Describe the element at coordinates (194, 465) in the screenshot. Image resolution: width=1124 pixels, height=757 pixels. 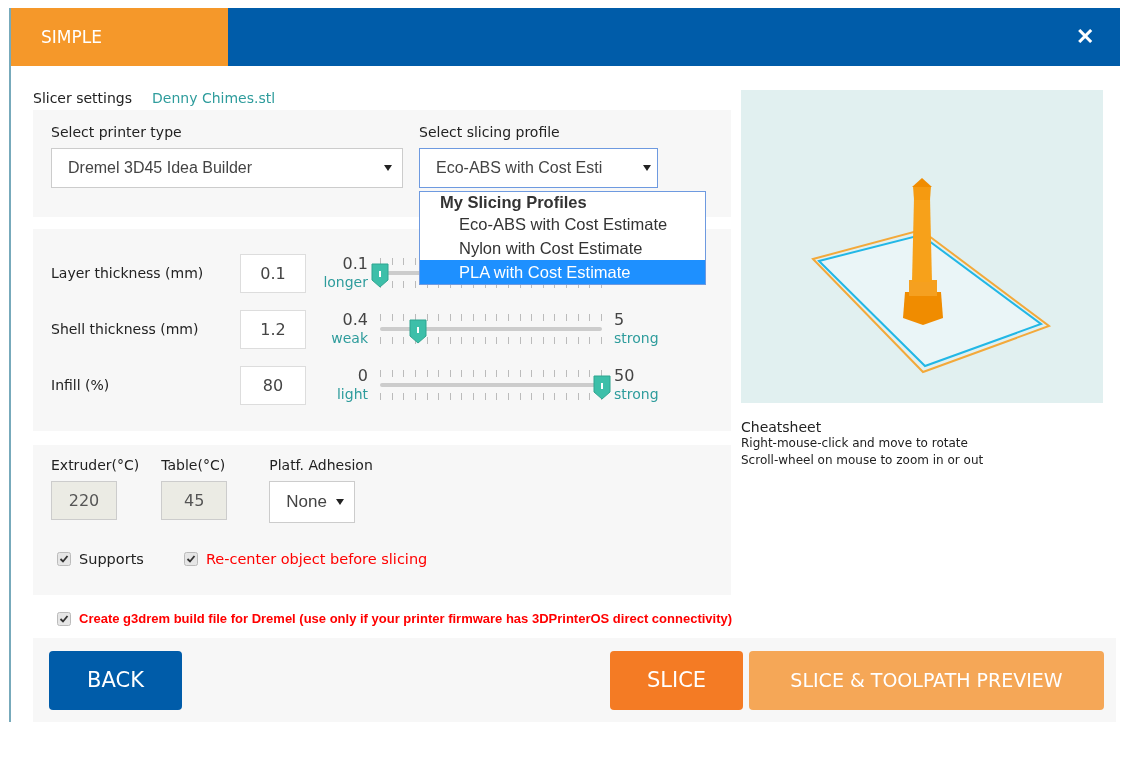
I see `temp-label: Table(°C)` at that location.